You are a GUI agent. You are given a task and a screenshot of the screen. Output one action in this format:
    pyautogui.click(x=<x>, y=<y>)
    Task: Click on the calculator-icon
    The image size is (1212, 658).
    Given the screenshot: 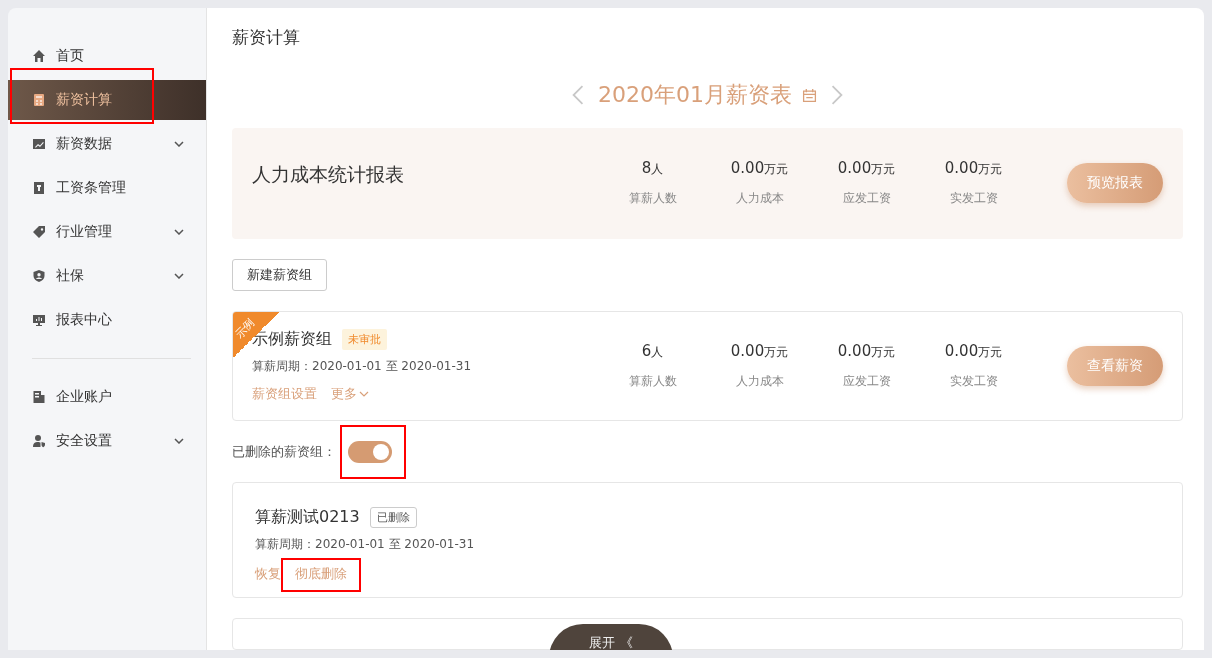 What is the action you would take?
    pyautogui.click(x=39, y=100)
    